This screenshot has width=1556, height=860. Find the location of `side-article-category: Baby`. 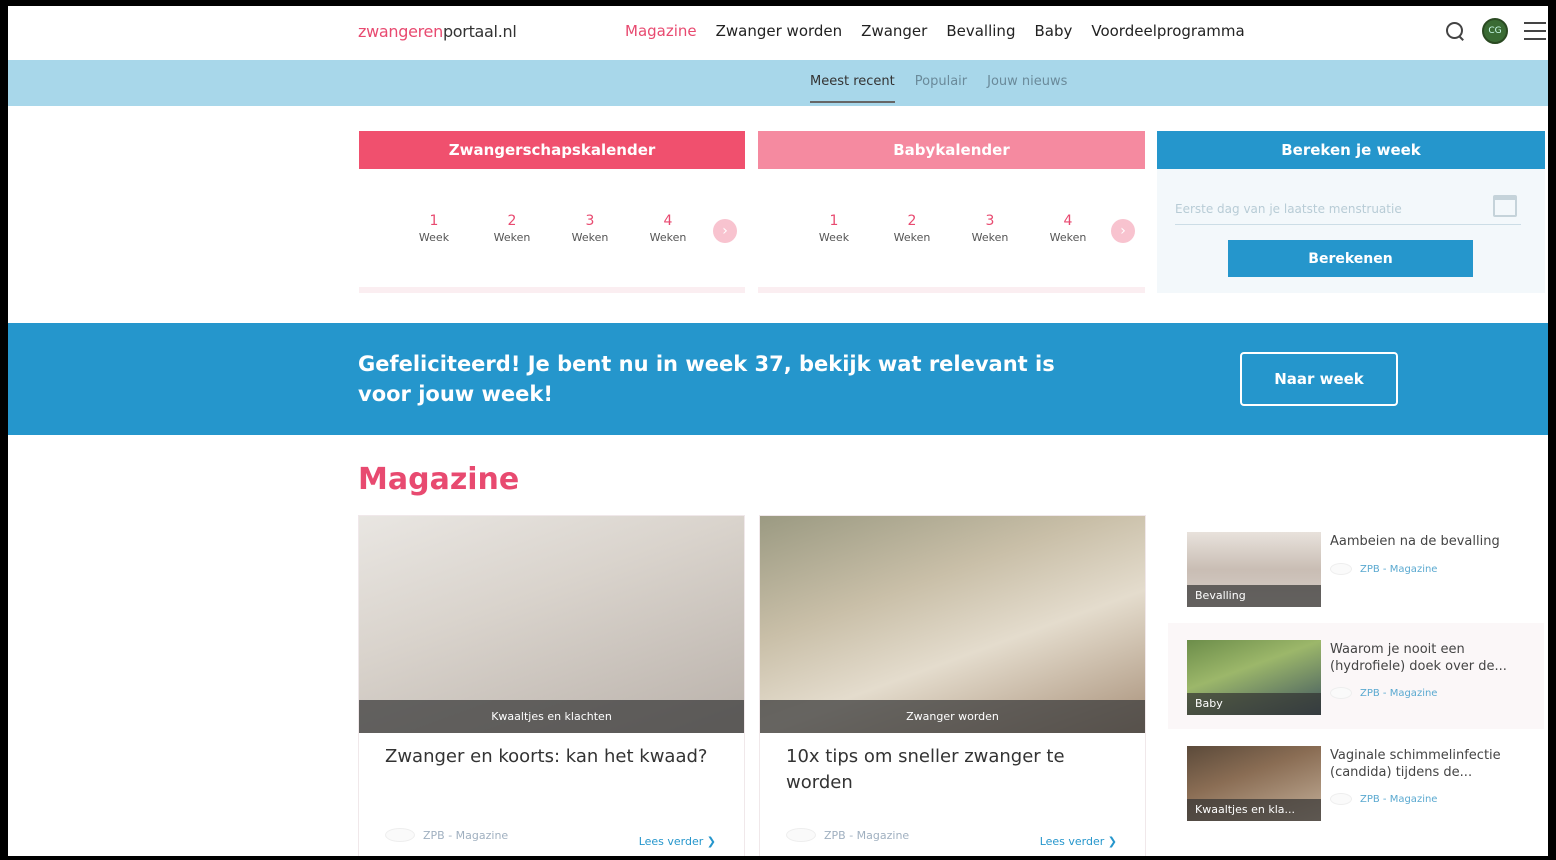

side-article-category: Baby is located at coordinates (1254, 704).